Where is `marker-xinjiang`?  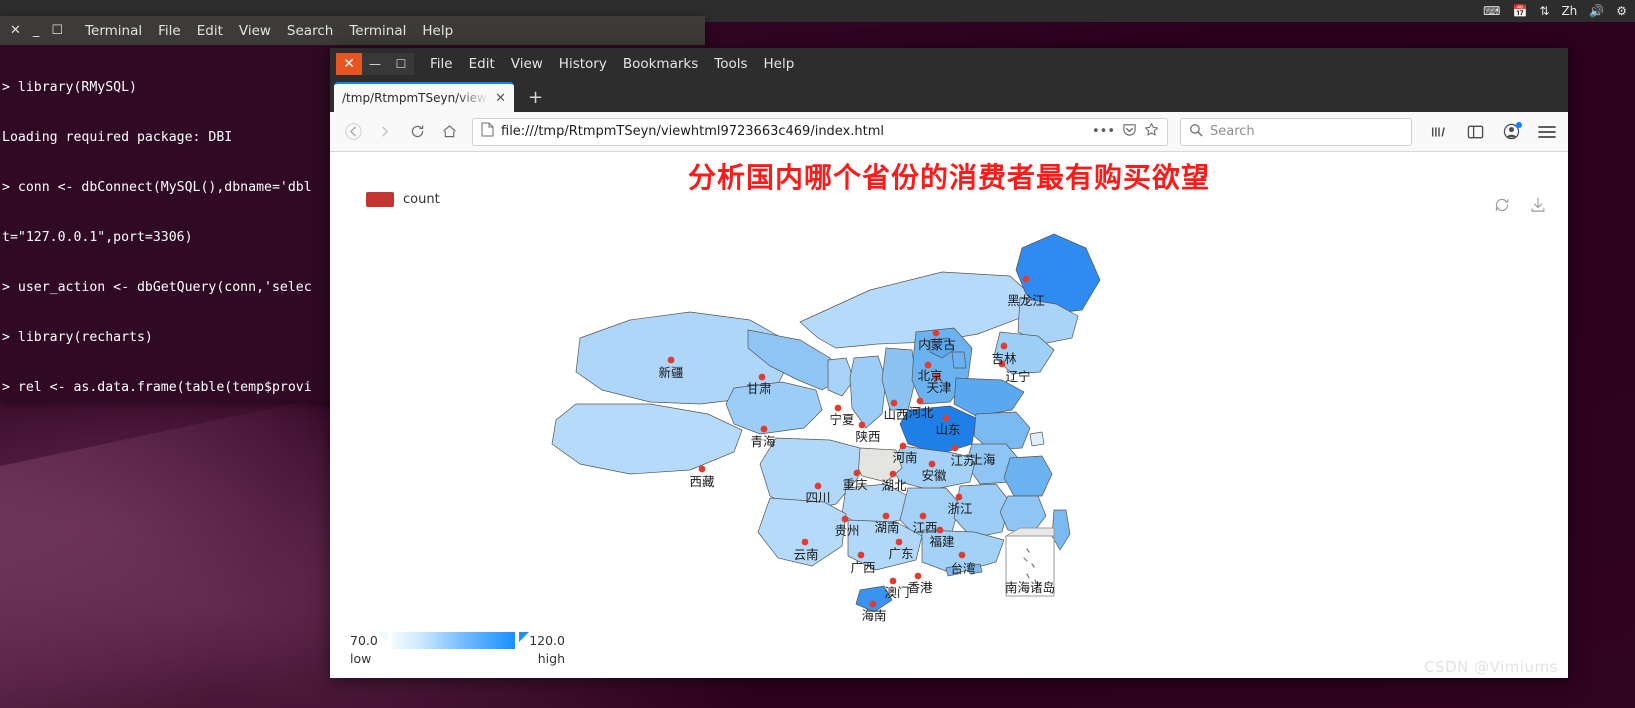 marker-xinjiang is located at coordinates (671, 360).